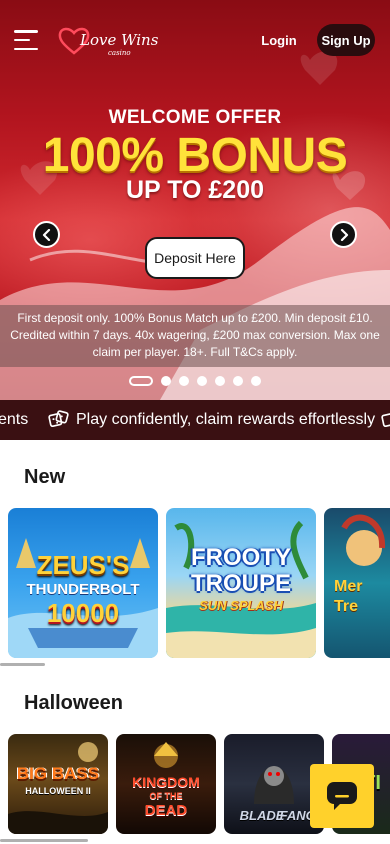  I want to click on chevron-right-icon, so click(344, 234).